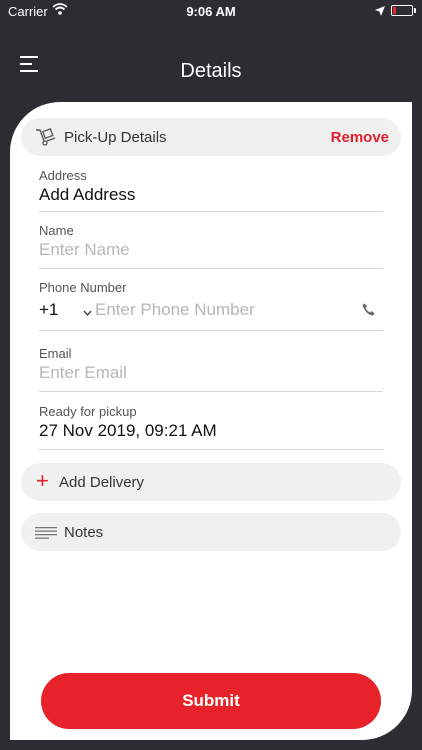 Image resolution: width=422 pixels, height=750 pixels. I want to click on phone-field: +1 Enter Phone Number, so click(211, 309).